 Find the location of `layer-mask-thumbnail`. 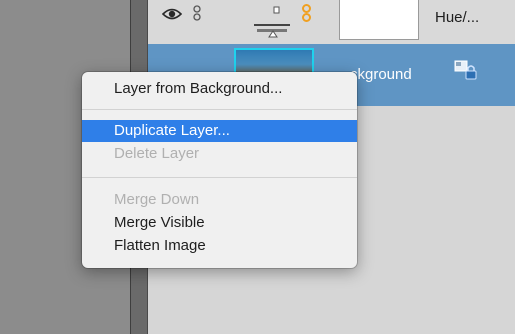

layer-mask-thumbnail is located at coordinates (379, 20).